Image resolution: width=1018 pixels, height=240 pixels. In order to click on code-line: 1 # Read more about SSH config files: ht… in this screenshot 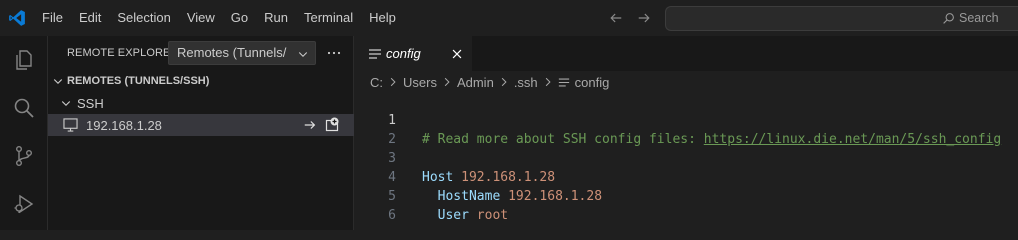, I will do `click(686, 119)`.